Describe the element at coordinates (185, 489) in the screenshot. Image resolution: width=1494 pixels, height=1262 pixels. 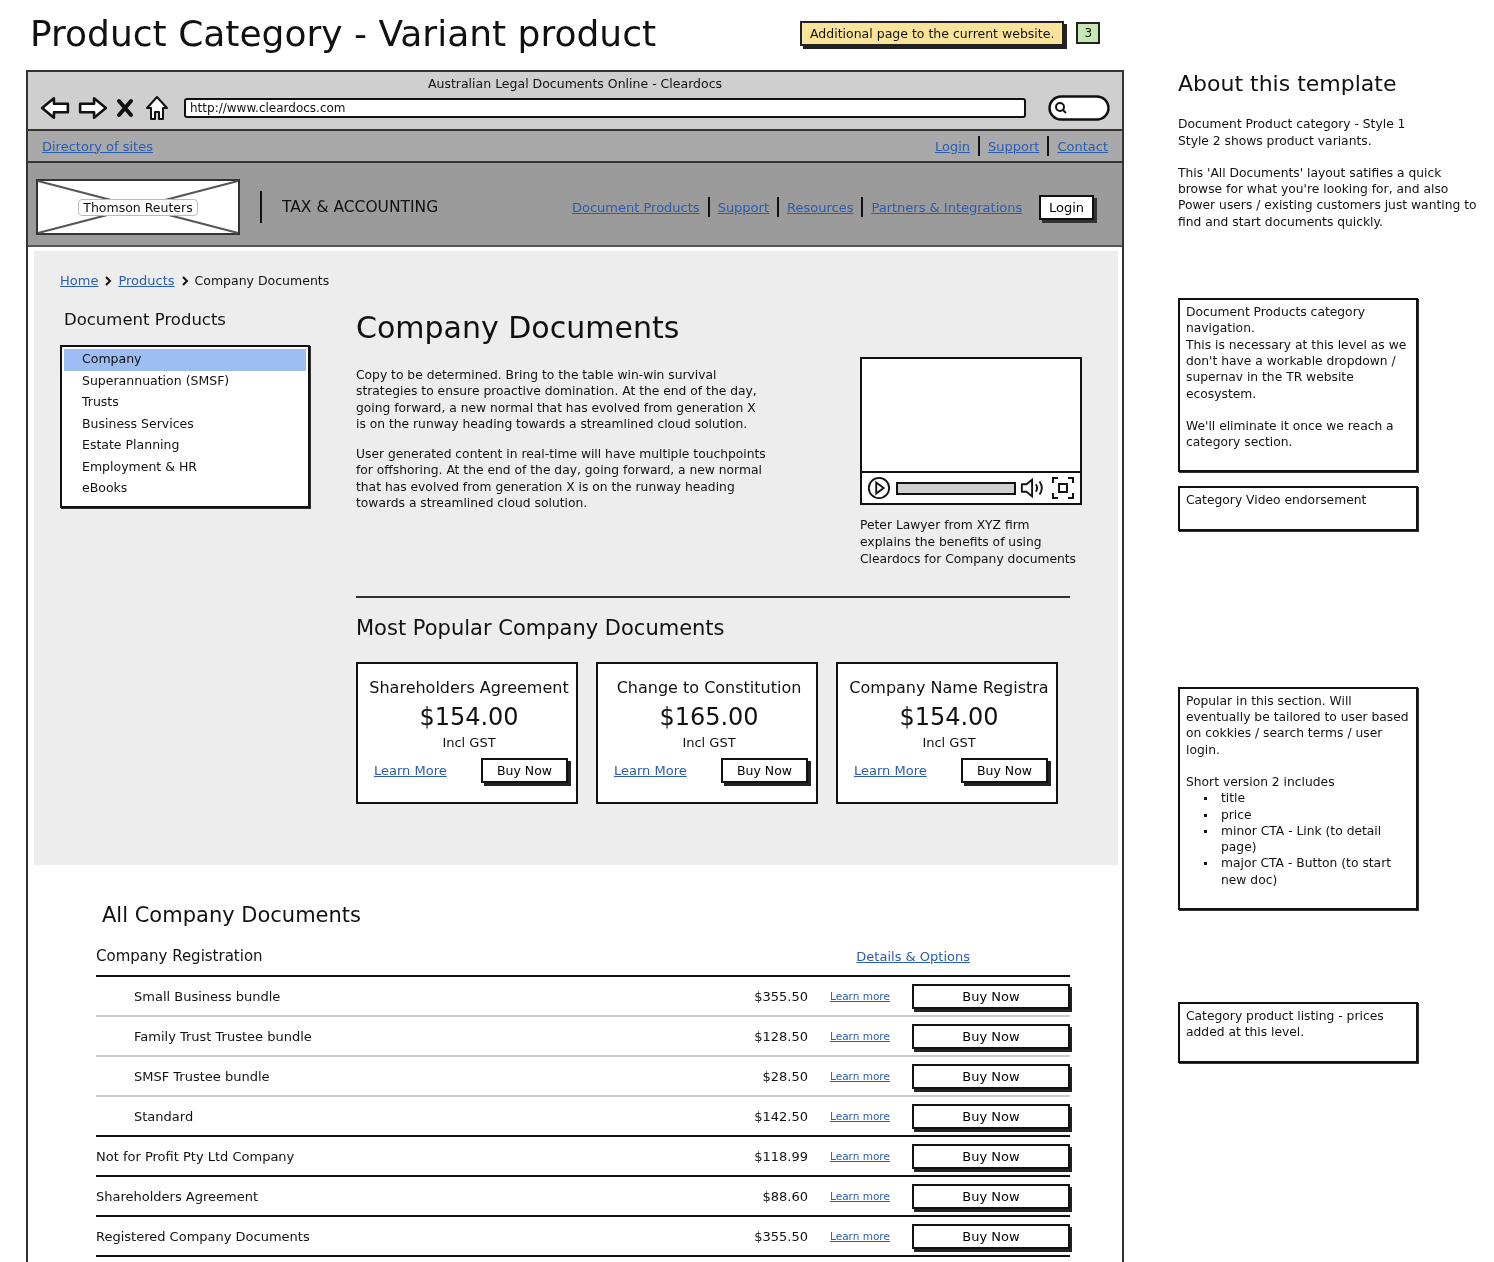
I see `category-item: eBooks` at that location.